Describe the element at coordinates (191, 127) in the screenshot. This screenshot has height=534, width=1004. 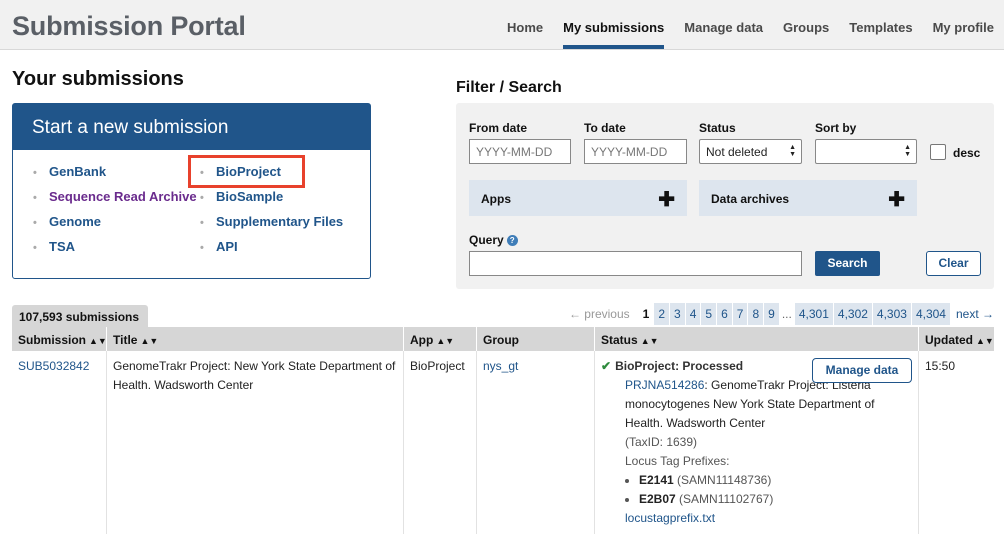
I see `start-submission-title: Start a new submission` at that location.